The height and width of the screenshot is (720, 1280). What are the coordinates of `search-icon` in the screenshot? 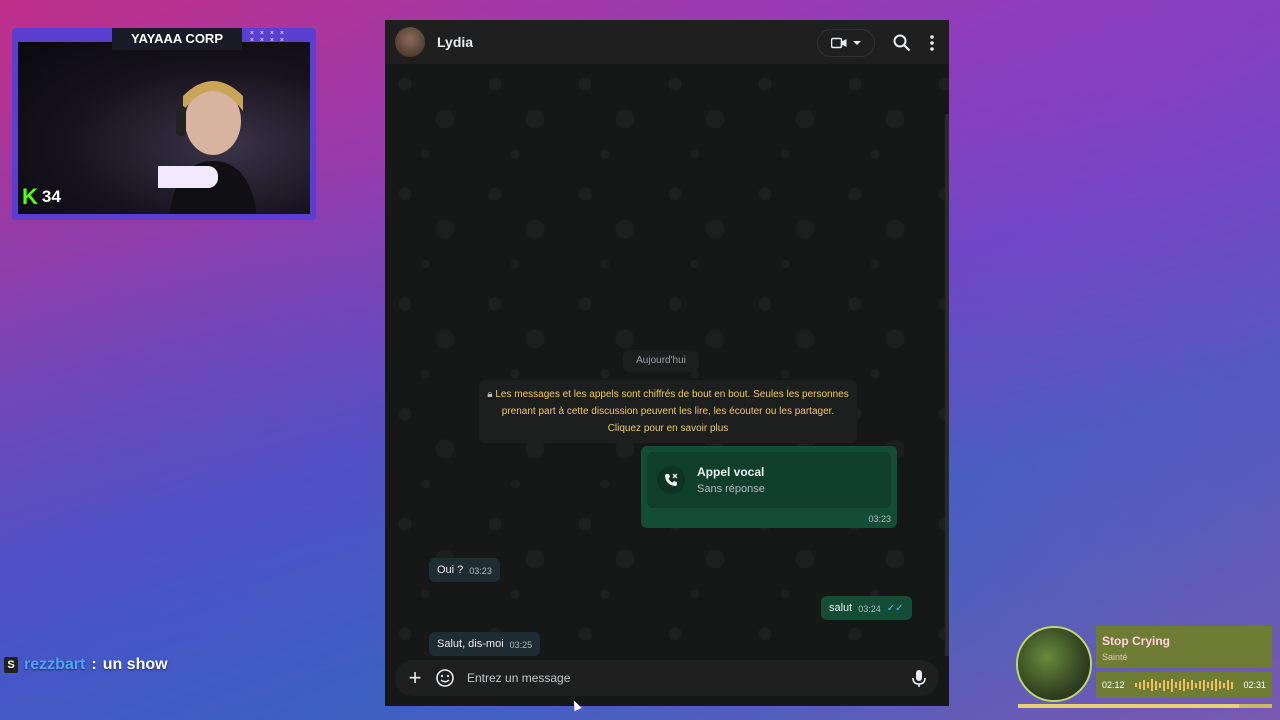 It's located at (902, 43).